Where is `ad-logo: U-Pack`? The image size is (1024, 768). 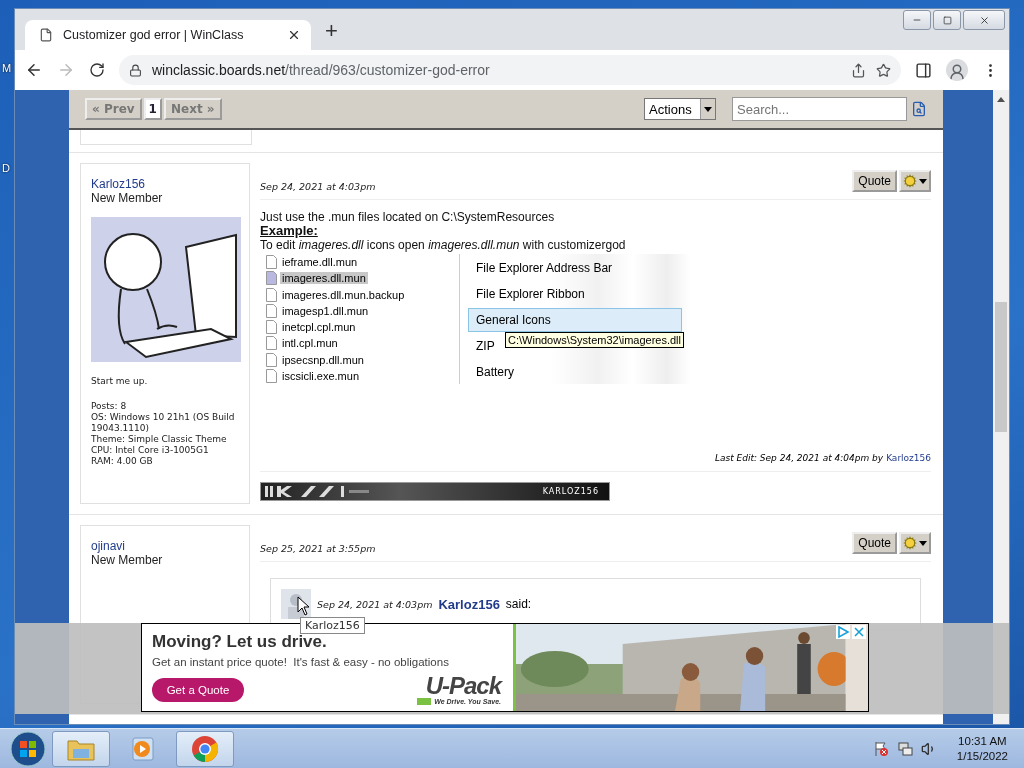
ad-logo: U-Pack is located at coordinates (463, 686).